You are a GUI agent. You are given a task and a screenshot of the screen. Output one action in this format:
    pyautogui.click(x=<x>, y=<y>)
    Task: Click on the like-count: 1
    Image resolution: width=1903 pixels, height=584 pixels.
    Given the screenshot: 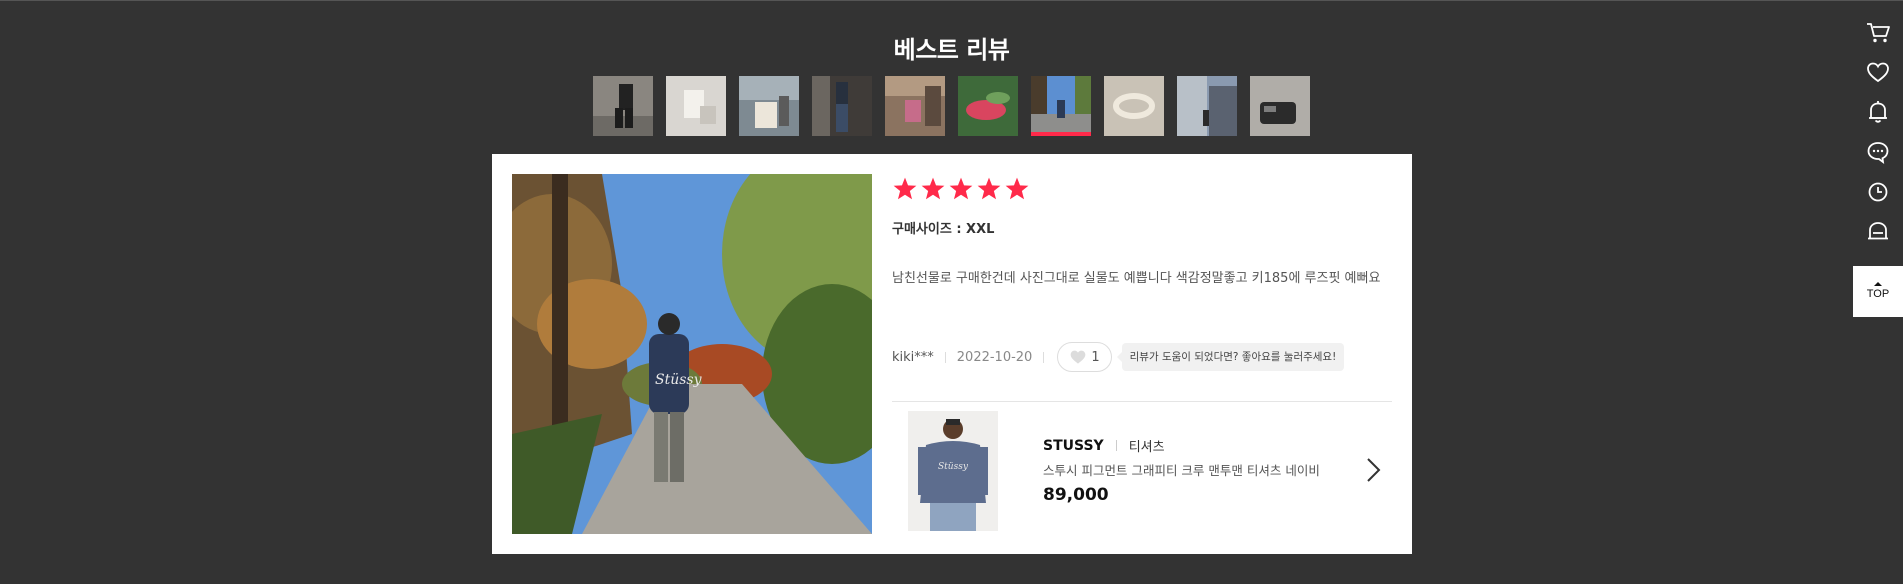 What is the action you would take?
    pyautogui.click(x=1095, y=357)
    